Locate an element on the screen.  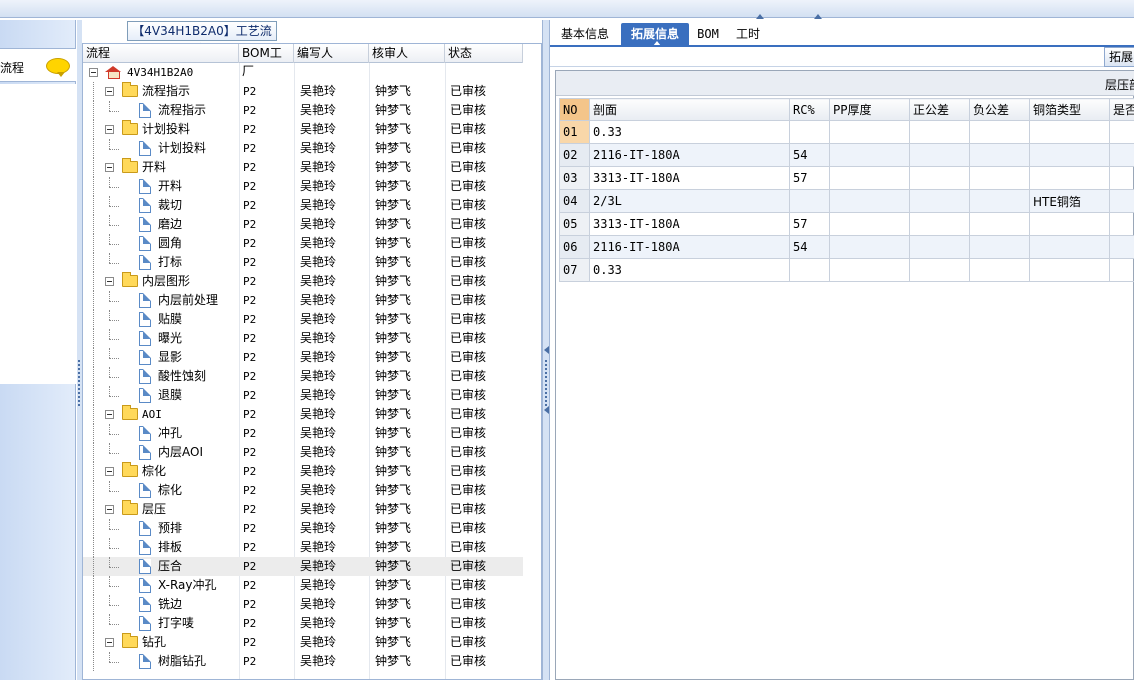
tab-basic-info: 基本信息 is located at coordinates (585, 34).